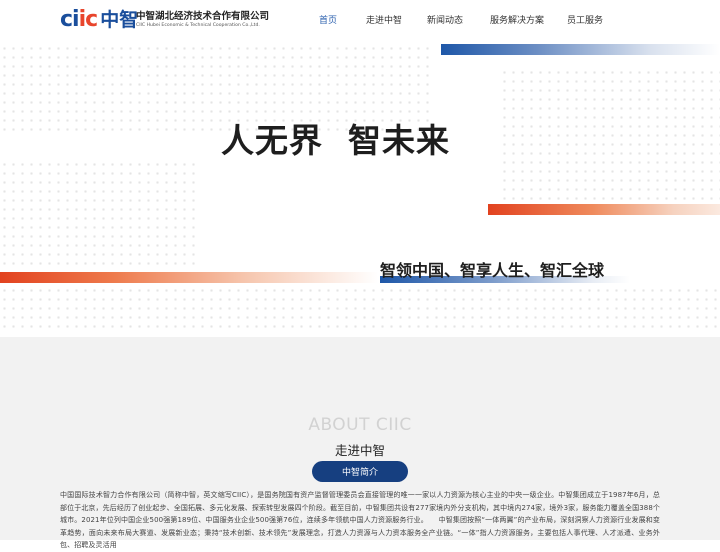 This screenshot has width=720, height=552. Describe the element at coordinates (360, 471) in the screenshot. I see `intro-button: 中智简介` at that location.